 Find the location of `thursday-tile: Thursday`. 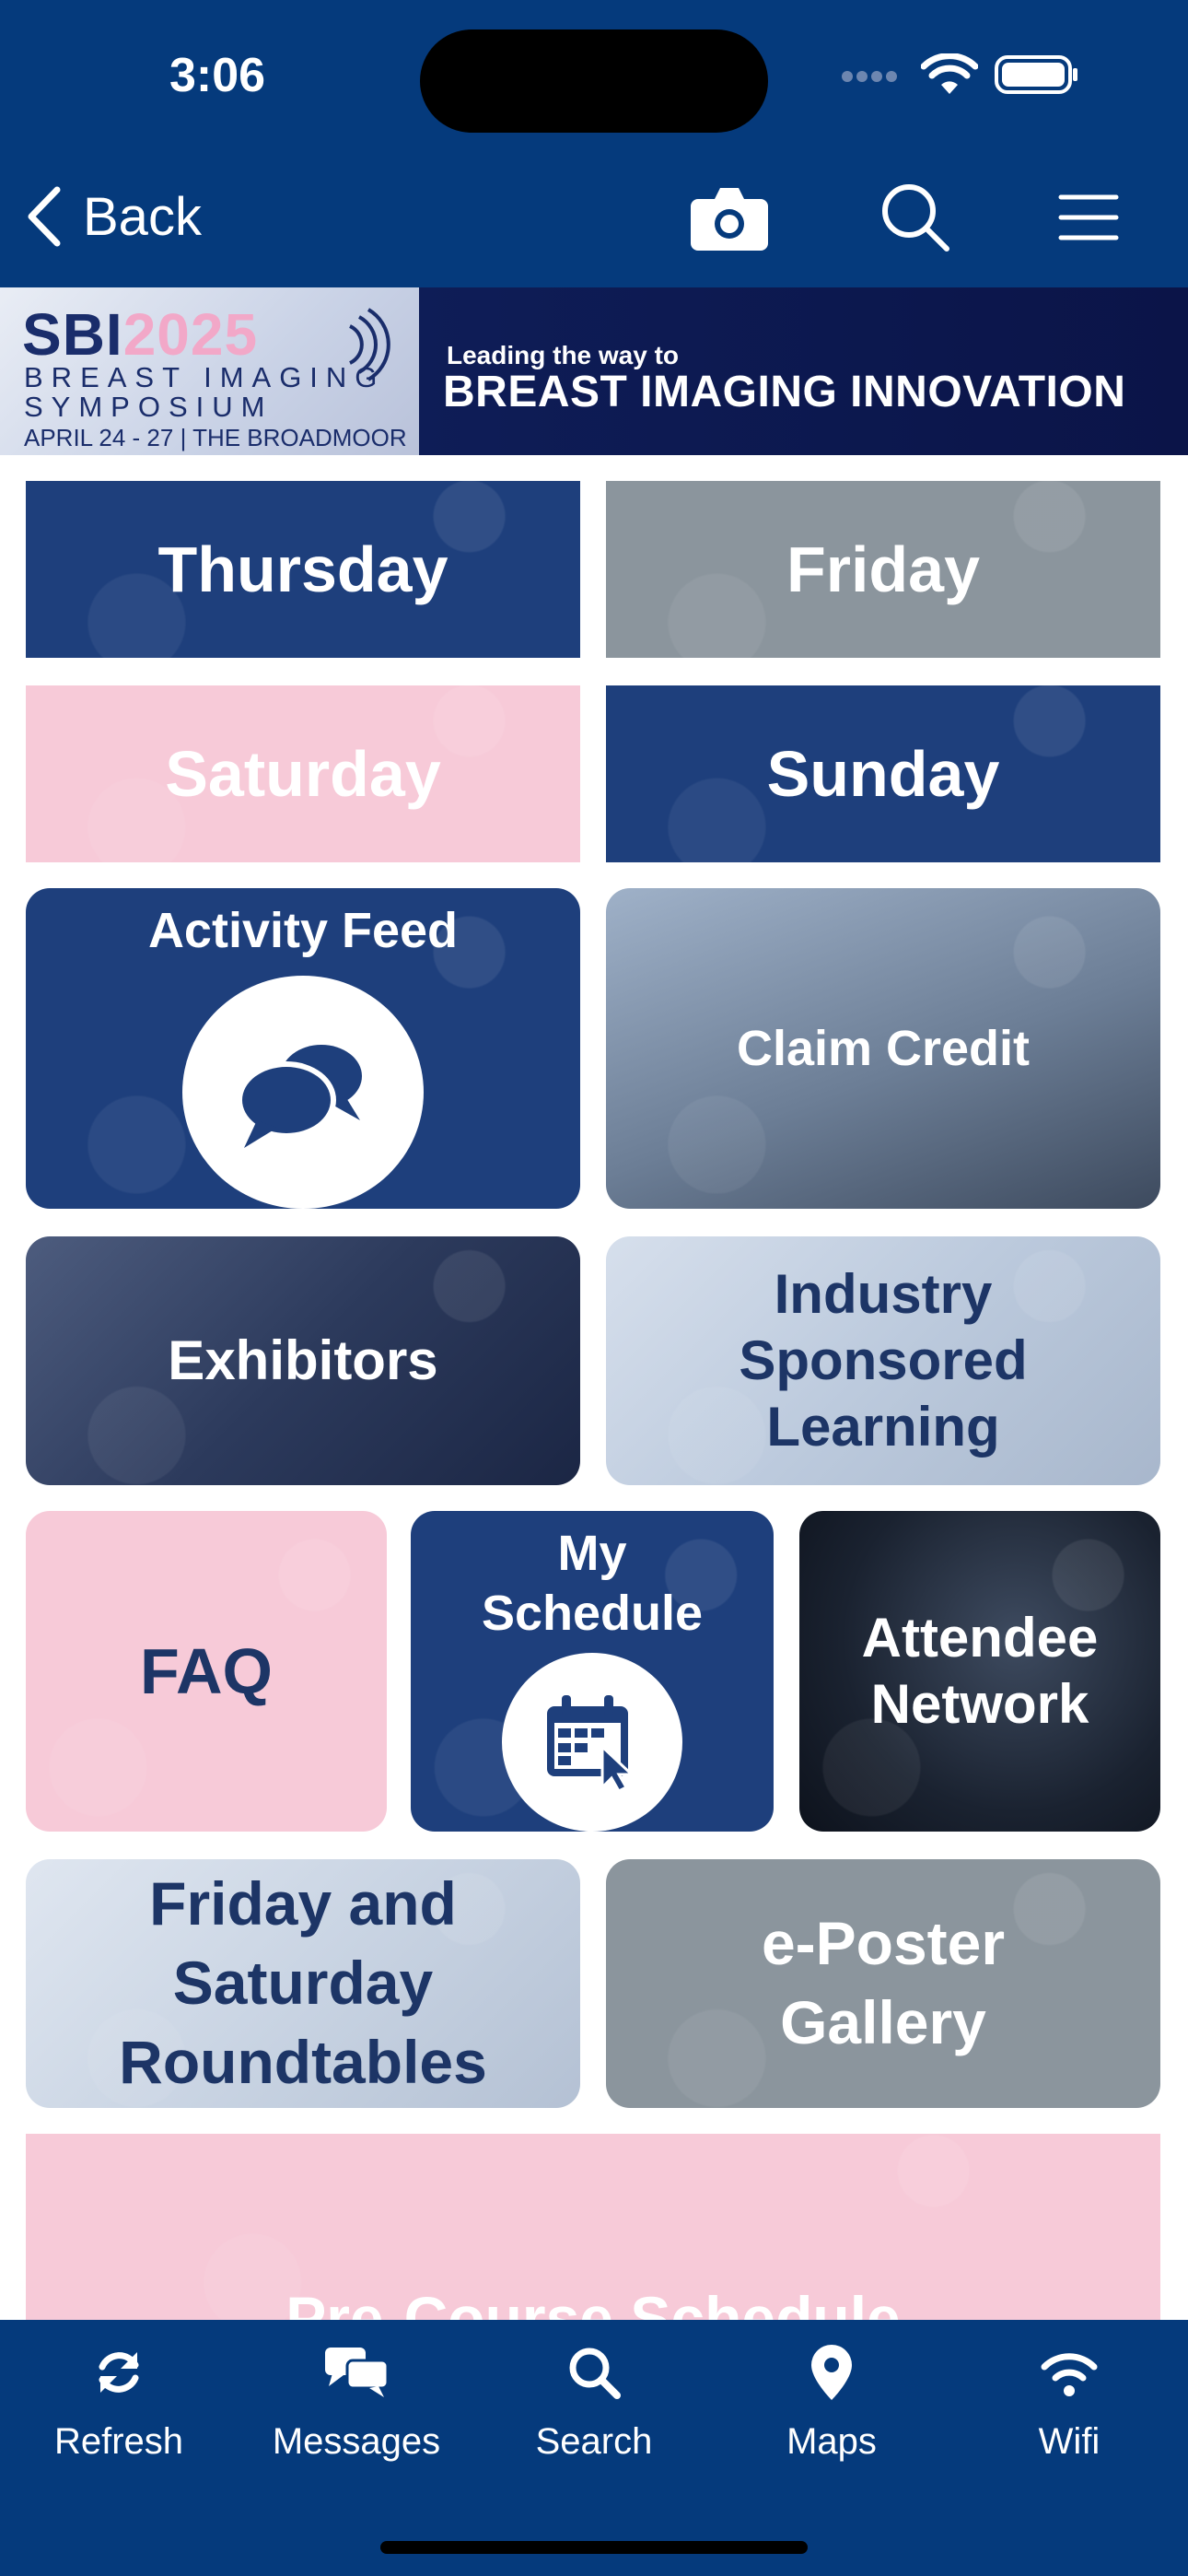

thursday-tile: Thursday is located at coordinates (303, 569).